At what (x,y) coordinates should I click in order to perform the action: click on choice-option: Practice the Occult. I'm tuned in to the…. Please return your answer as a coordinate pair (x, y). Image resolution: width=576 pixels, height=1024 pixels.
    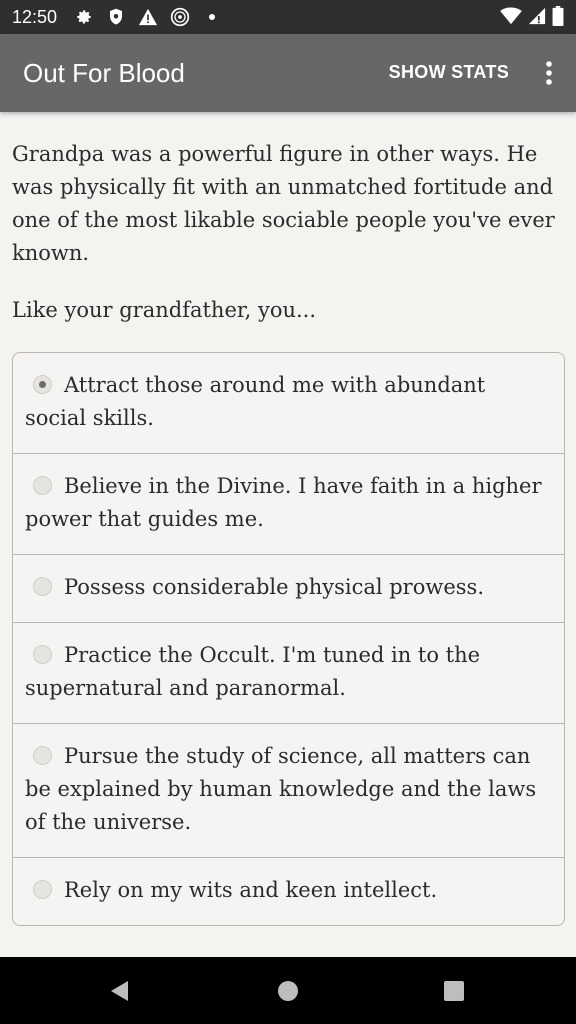
    Looking at the image, I should click on (288, 673).